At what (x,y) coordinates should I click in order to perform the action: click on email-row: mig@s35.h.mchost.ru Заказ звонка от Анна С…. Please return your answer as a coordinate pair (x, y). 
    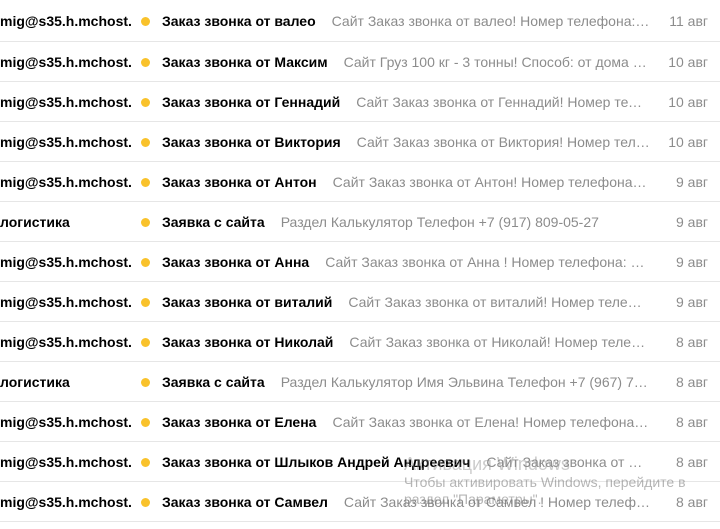
    Looking at the image, I should click on (360, 262).